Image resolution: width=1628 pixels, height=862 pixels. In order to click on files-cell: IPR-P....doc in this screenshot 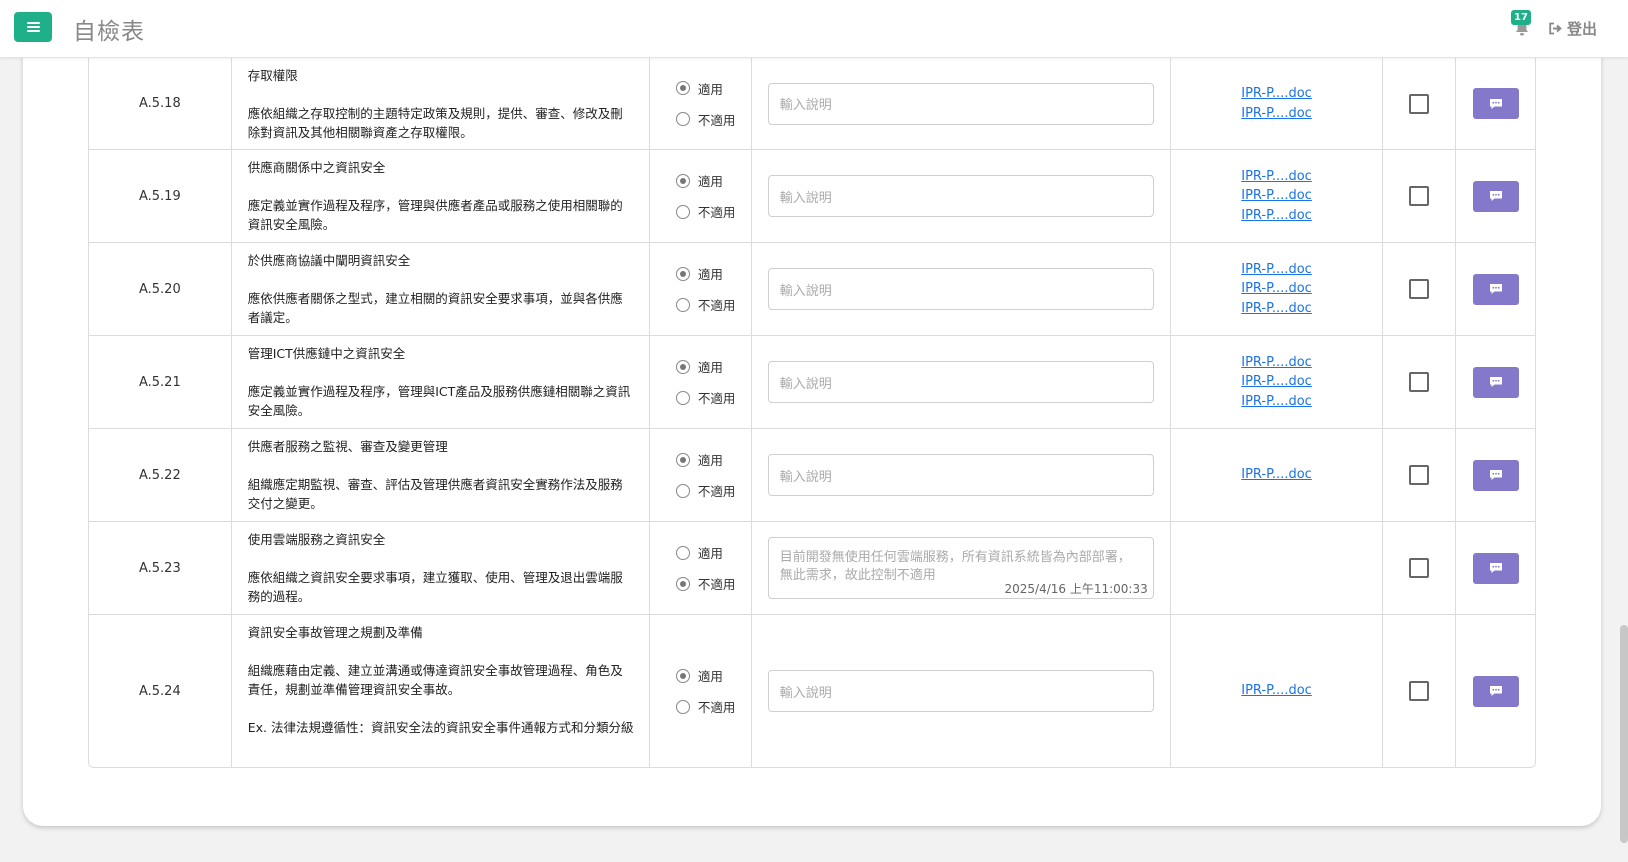, I will do `click(1277, 475)`.